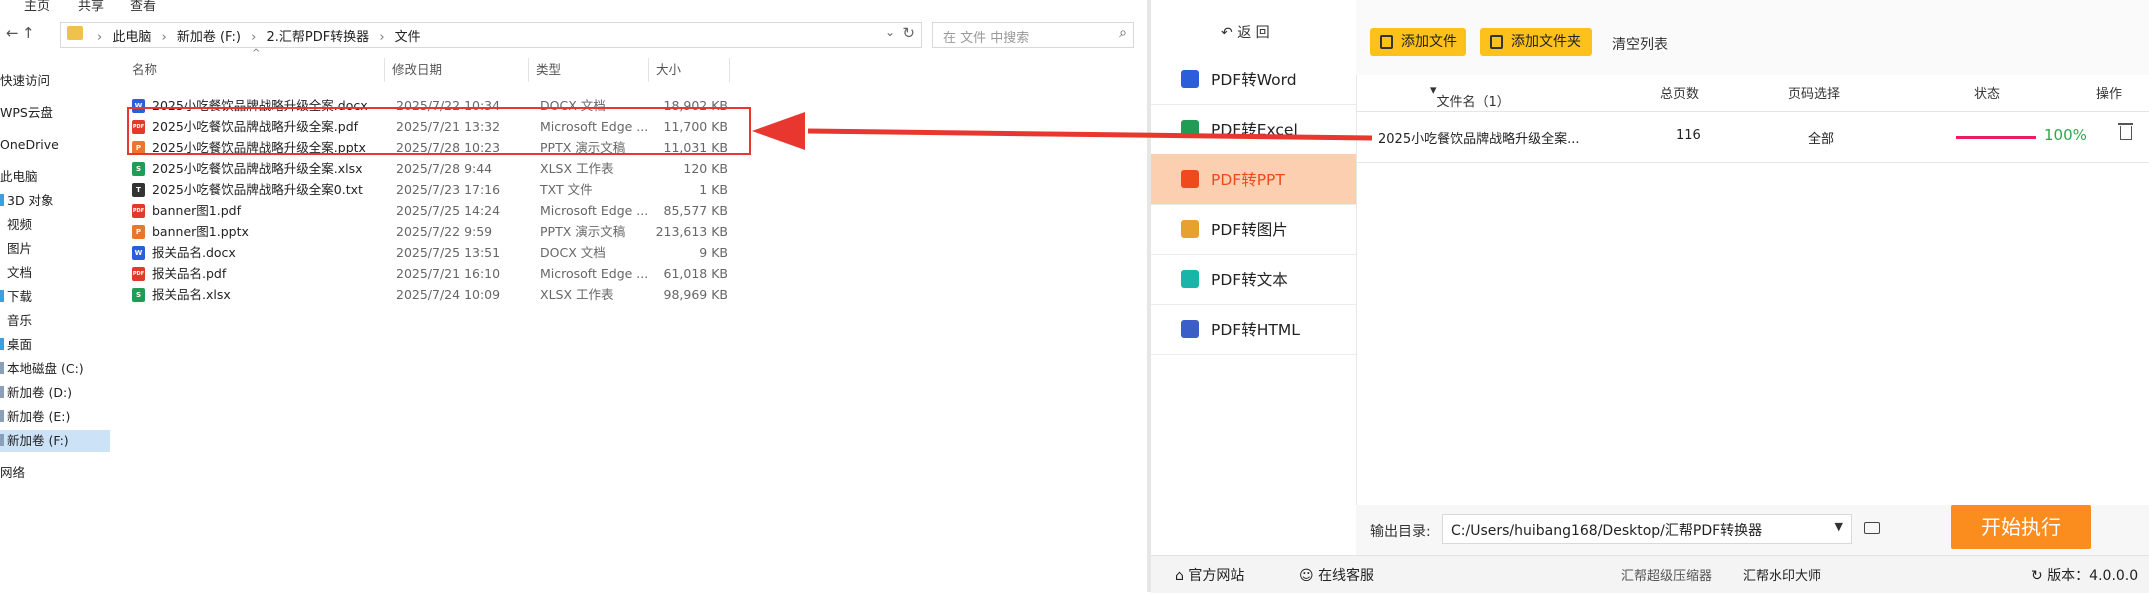 The image size is (2149, 593). What do you see at coordinates (1607, 531) in the screenshot?
I see `output-path-value: C:/Users/huibang168/Desktop/汇帮PDF转换器` at bounding box center [1607, 531].